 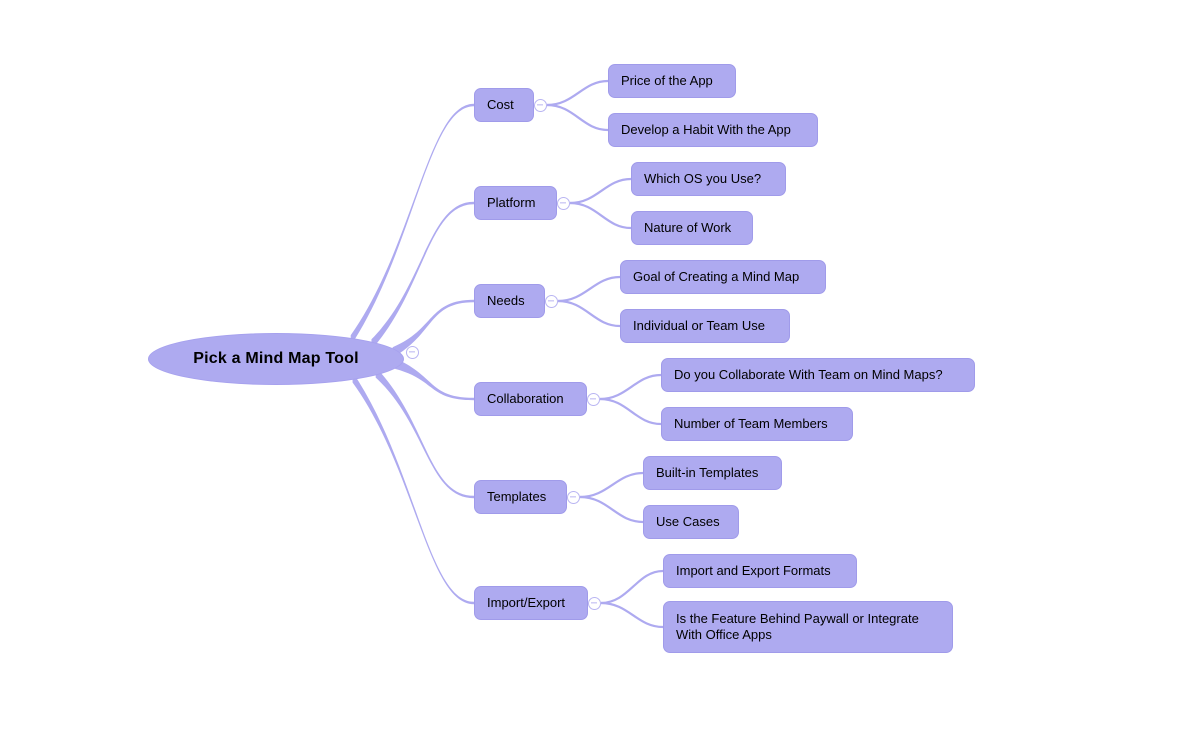 I want to click on child-node-4-1: Use Cases, so click(x=691, y=522).